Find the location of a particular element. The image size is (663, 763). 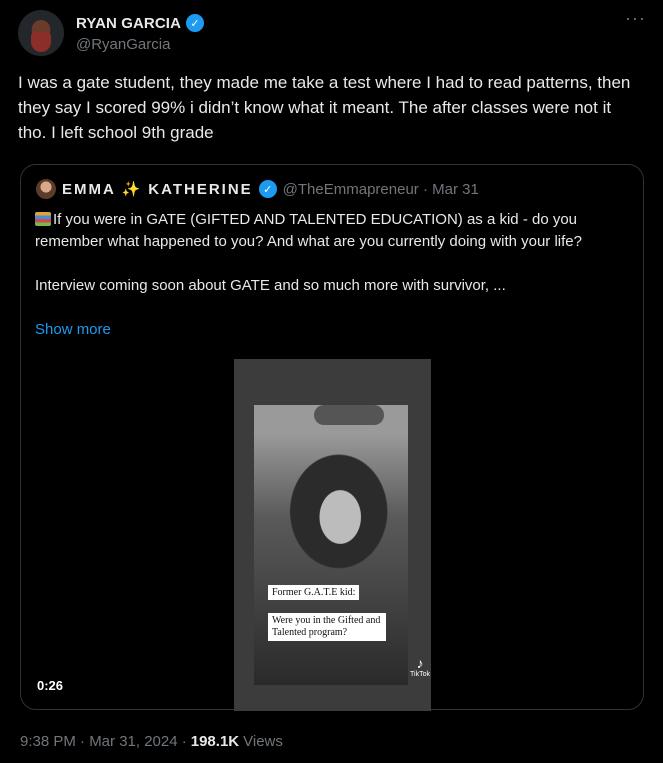

author-avatar is located at coordinates (41, 33).